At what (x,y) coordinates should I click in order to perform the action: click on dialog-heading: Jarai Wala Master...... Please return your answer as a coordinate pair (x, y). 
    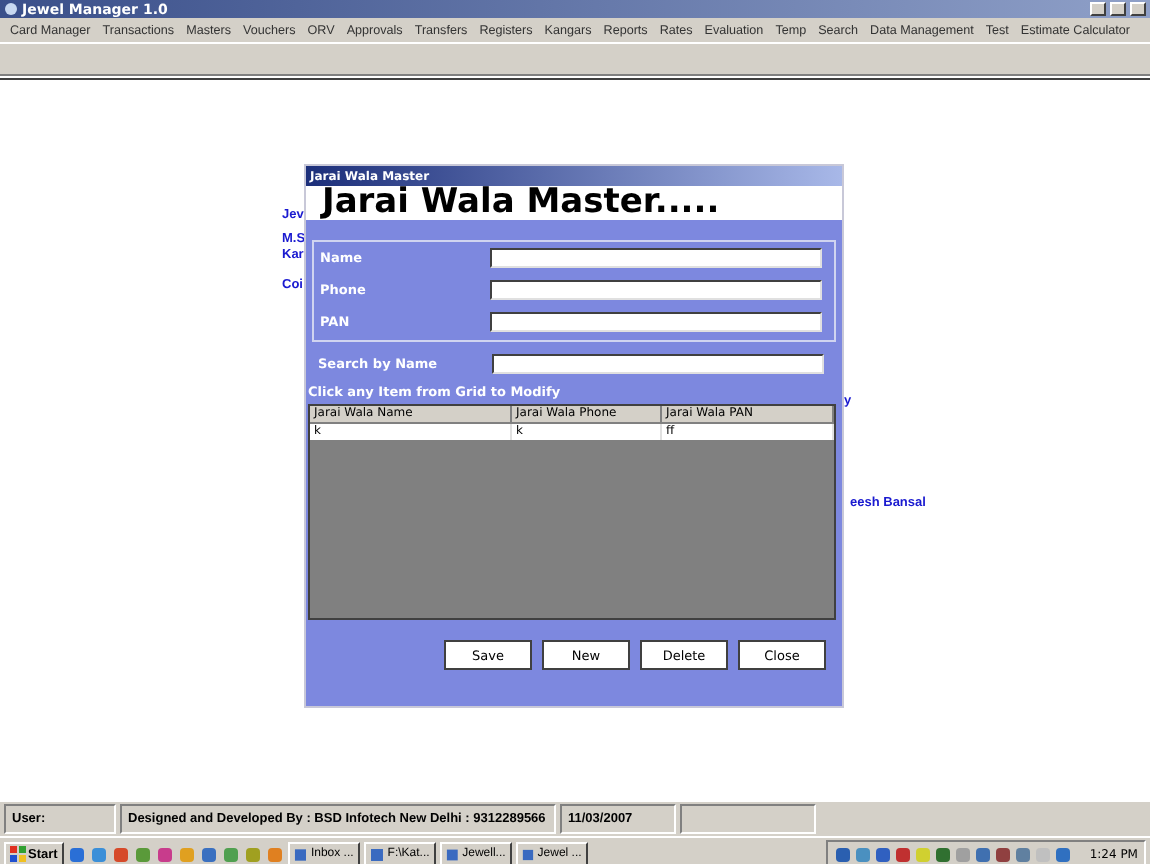
    Looking at the image, I should click on (574, 203).